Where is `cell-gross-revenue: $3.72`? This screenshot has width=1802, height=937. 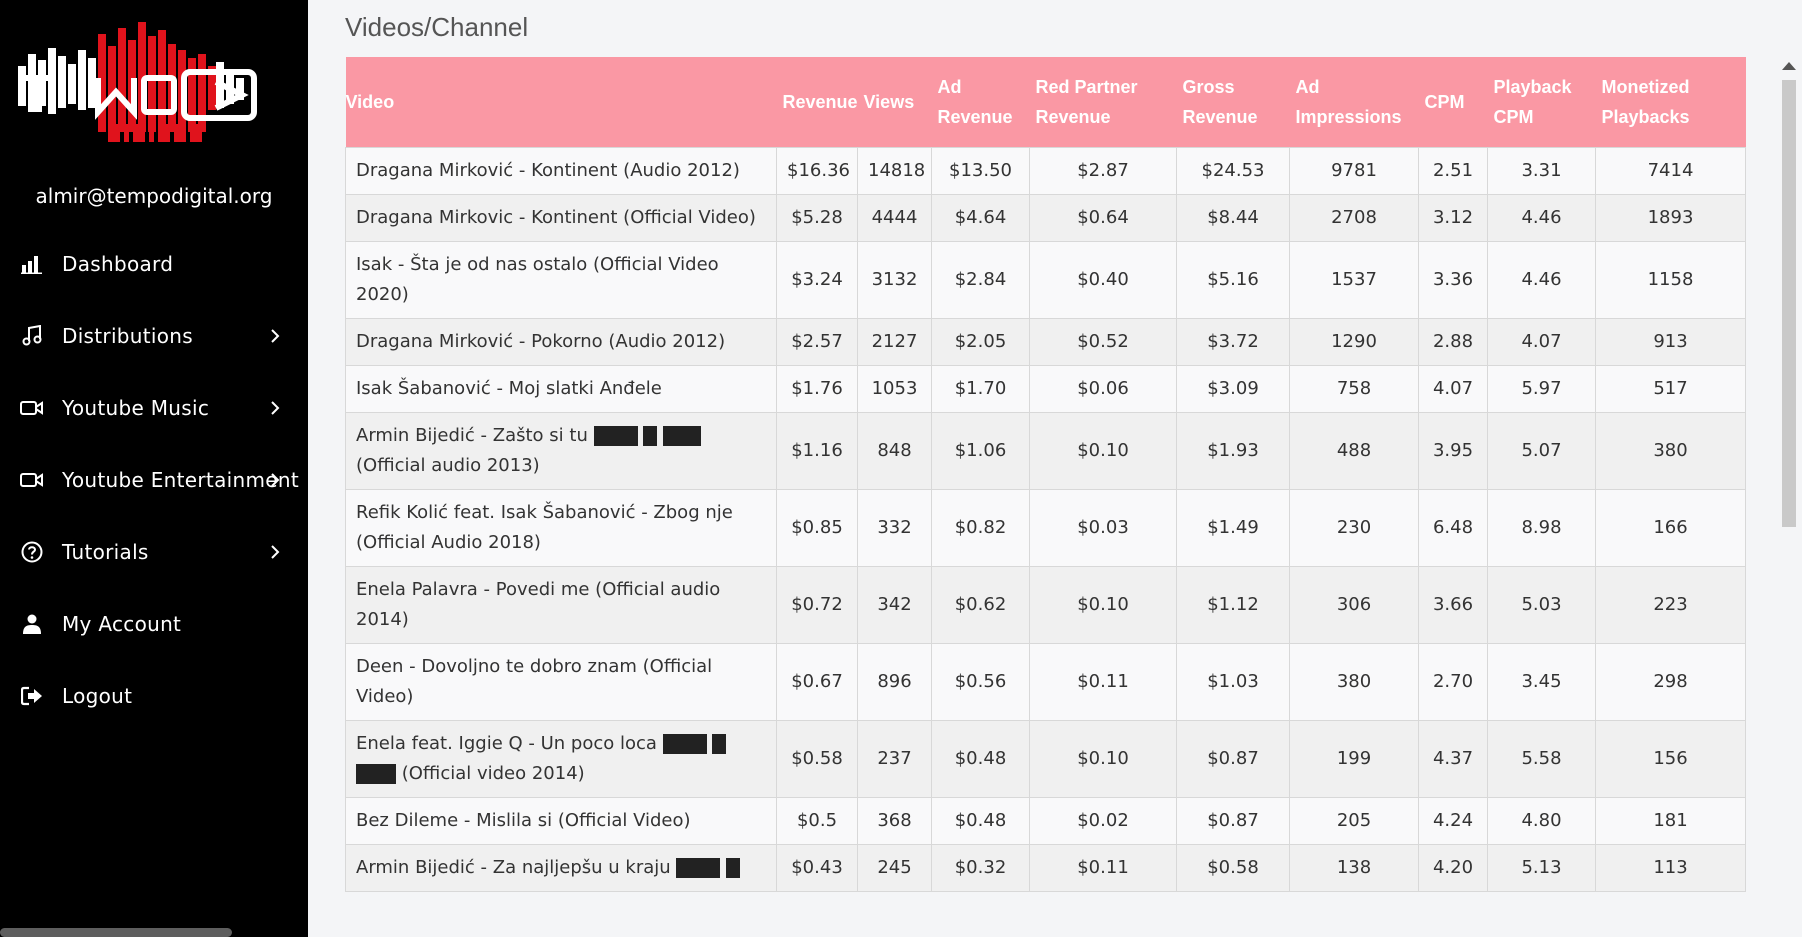 cell-gross-revenue: $3.72 is located at coordinates (1233, 342).